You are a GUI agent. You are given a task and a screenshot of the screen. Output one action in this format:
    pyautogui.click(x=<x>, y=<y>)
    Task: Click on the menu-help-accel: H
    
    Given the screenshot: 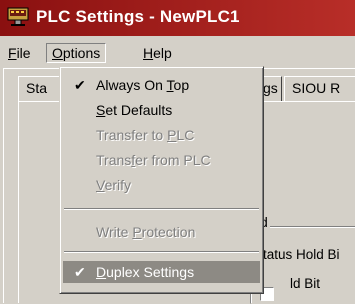 What is the action you would take?
    pyautogui.click(x=148, y=53)
    